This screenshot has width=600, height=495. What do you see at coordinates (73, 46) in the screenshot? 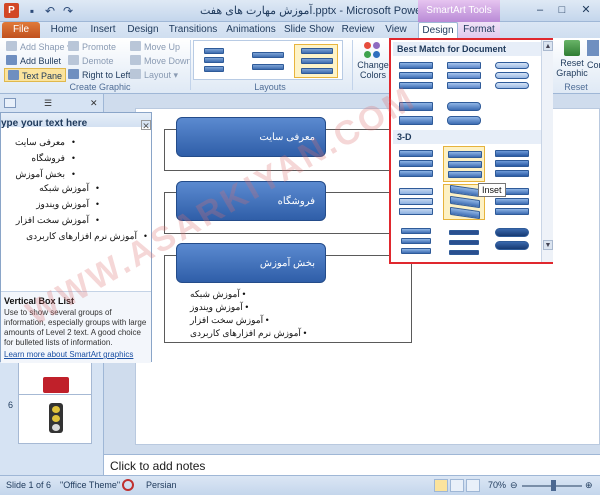
I see `promote-arrow-icon` at bounding box center [73, 46].